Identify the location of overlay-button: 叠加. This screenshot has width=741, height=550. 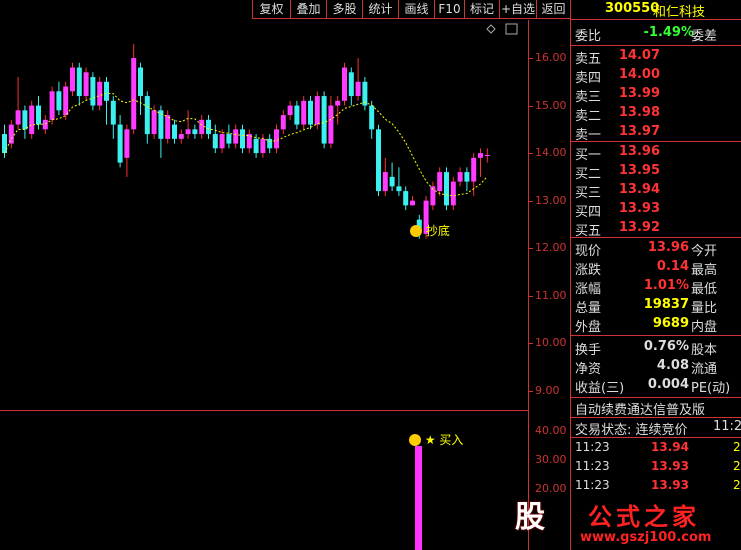
(308, 9).